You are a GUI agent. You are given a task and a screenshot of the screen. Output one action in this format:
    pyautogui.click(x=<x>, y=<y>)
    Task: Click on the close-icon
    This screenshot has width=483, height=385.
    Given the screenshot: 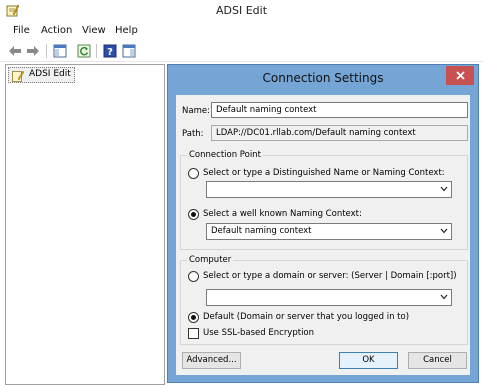 What is the action you would take?
    pyautogui.click(x=460, y=75)
    